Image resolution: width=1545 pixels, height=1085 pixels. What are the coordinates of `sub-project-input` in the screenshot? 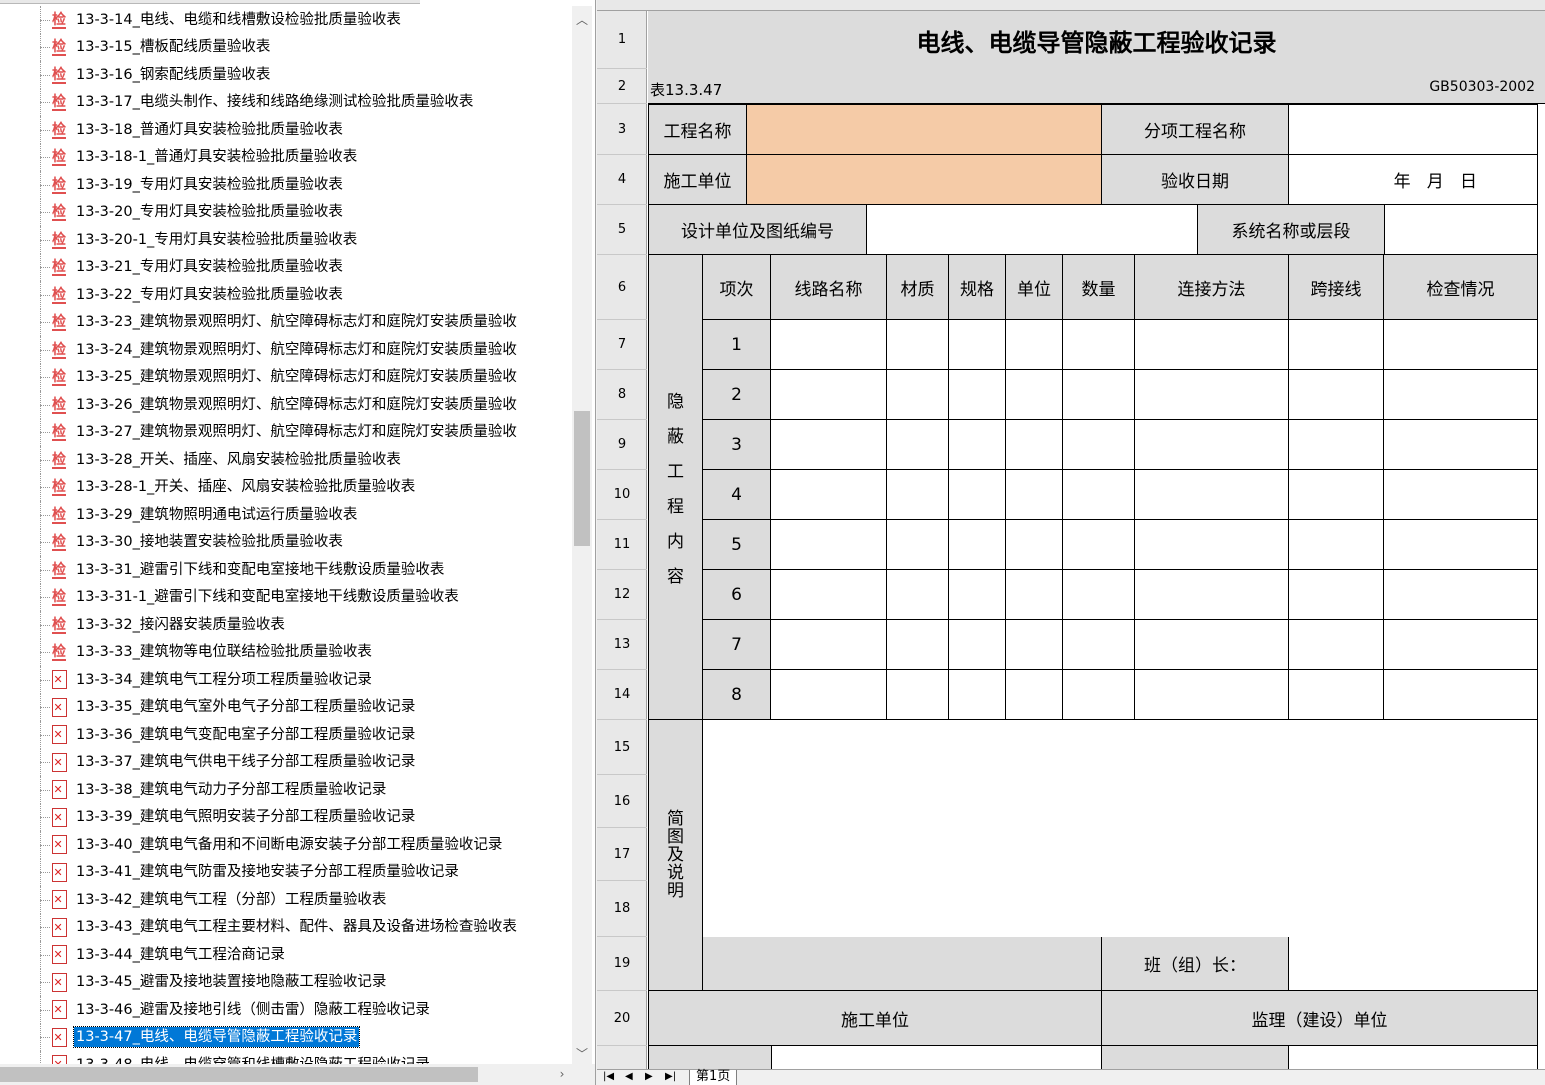 It's located at (1413, 129).